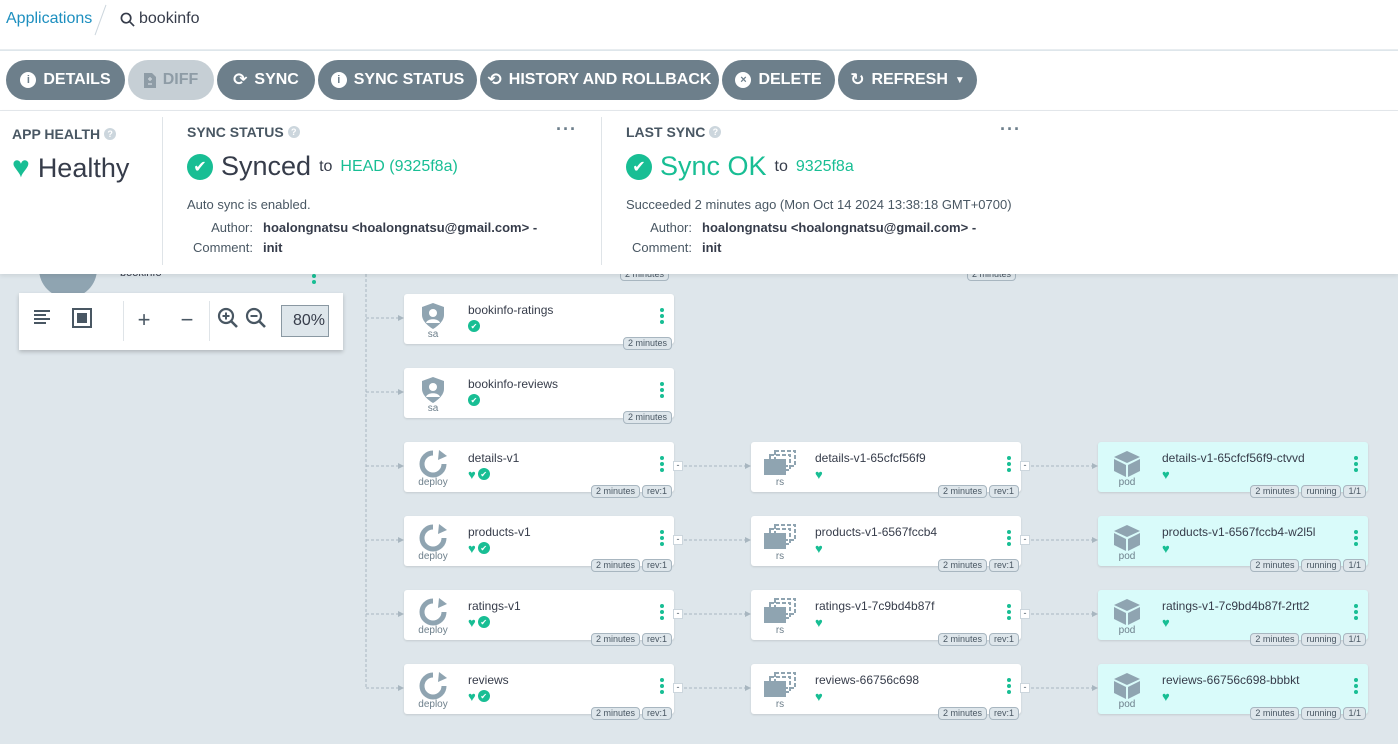 The width and height of the screenshot is (1398, 744). I want to click on divider, so click(123, 321).